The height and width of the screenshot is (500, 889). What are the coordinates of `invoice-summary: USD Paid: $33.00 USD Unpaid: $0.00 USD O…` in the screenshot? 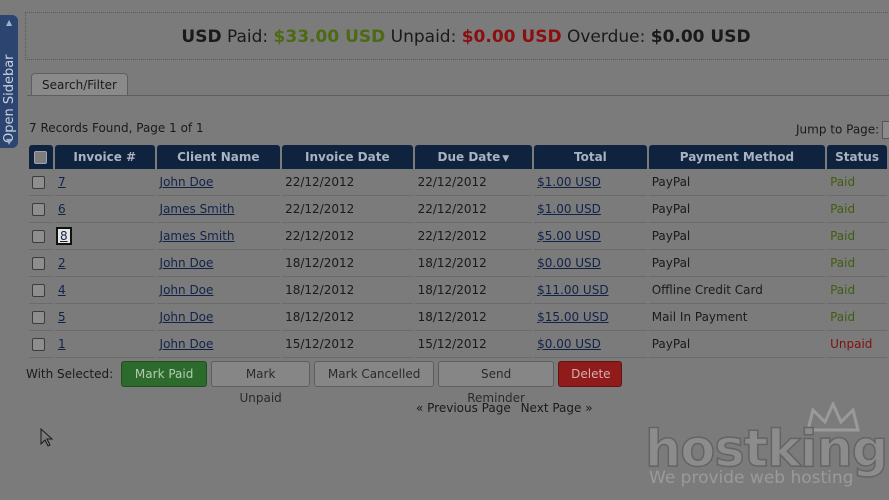 It's located at (457, 36).